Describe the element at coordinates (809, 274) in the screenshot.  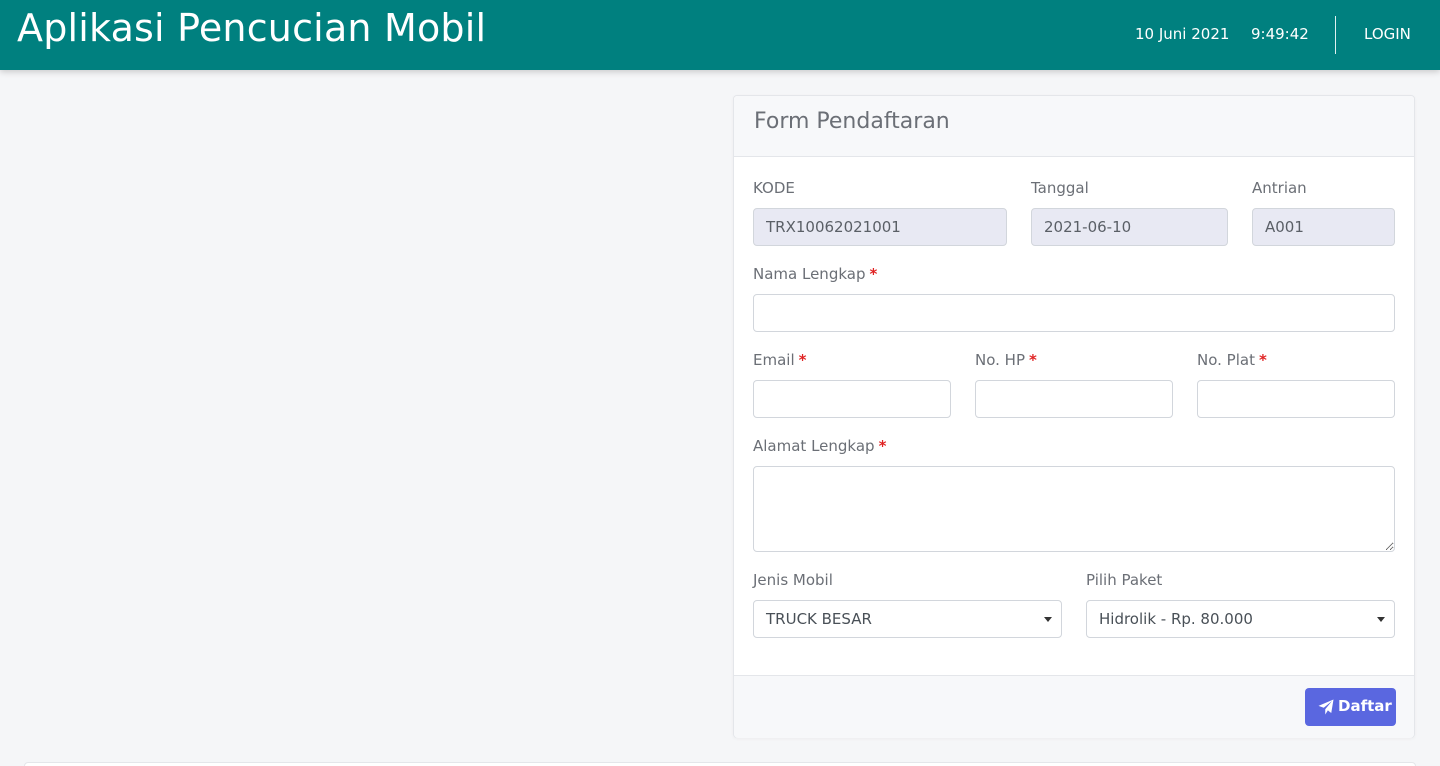
I see `nama-label-text: Nama Lengkap` at that location.